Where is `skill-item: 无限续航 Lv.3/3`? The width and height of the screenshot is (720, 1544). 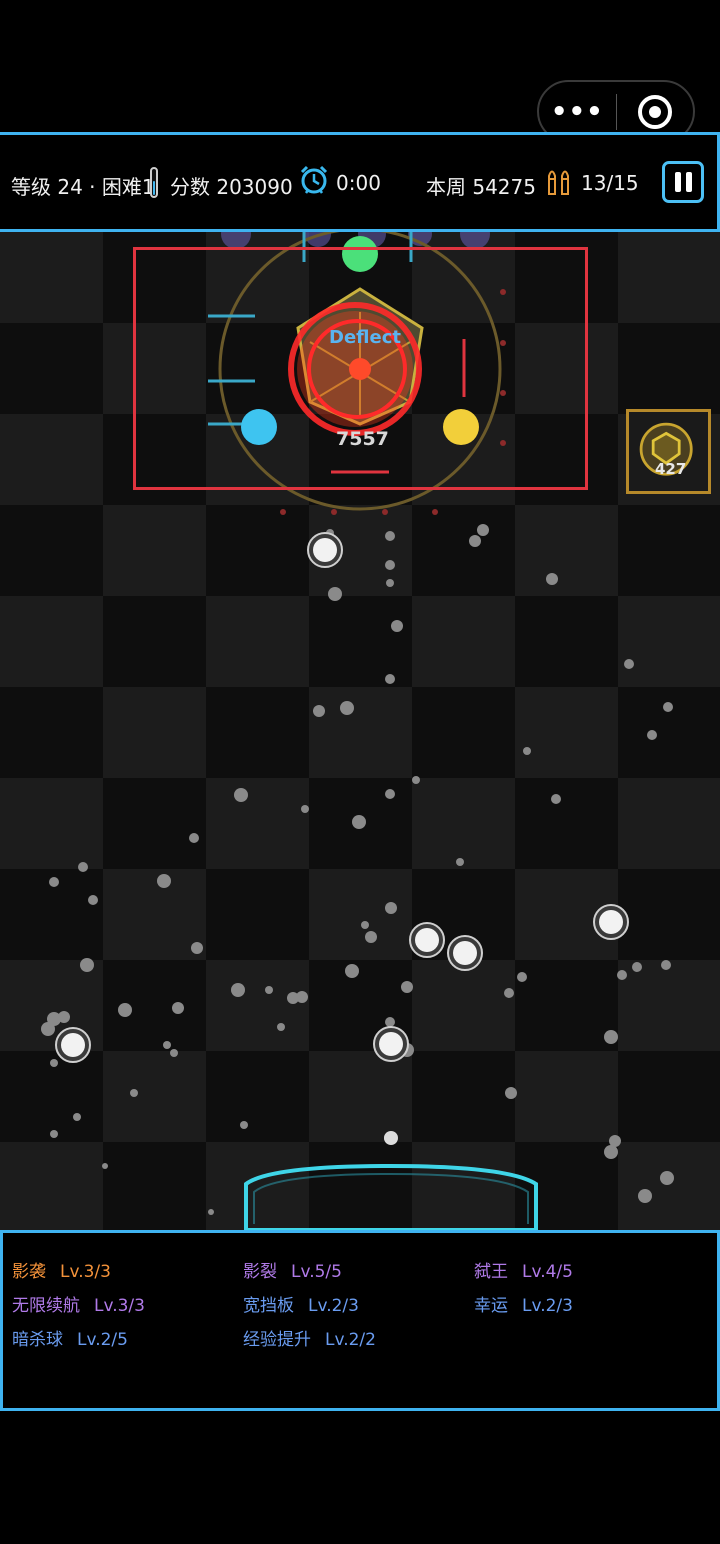 skill-item: 无限续航 Lv.3/3 is located at coordinates (78, 1306).